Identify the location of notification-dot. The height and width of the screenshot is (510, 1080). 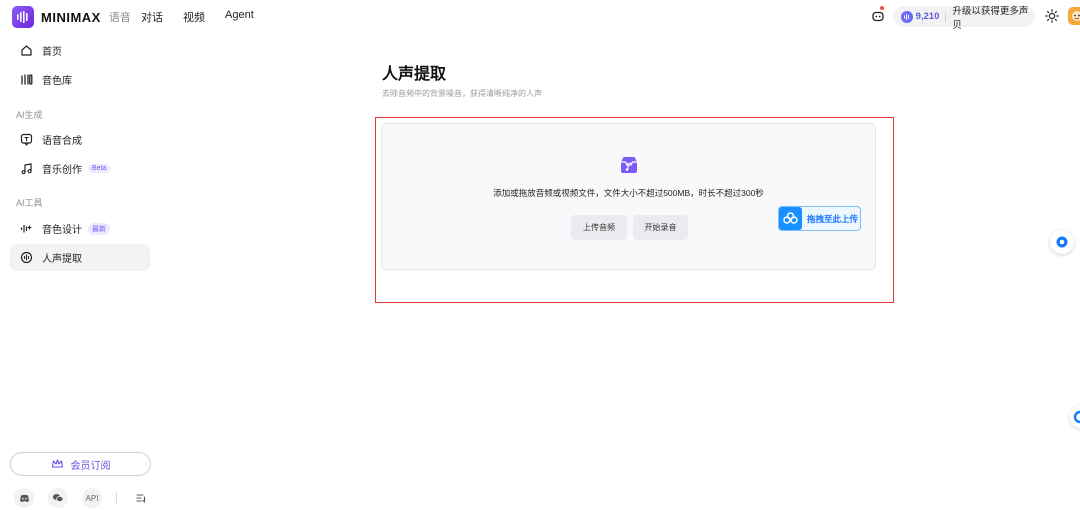
(882, 8).